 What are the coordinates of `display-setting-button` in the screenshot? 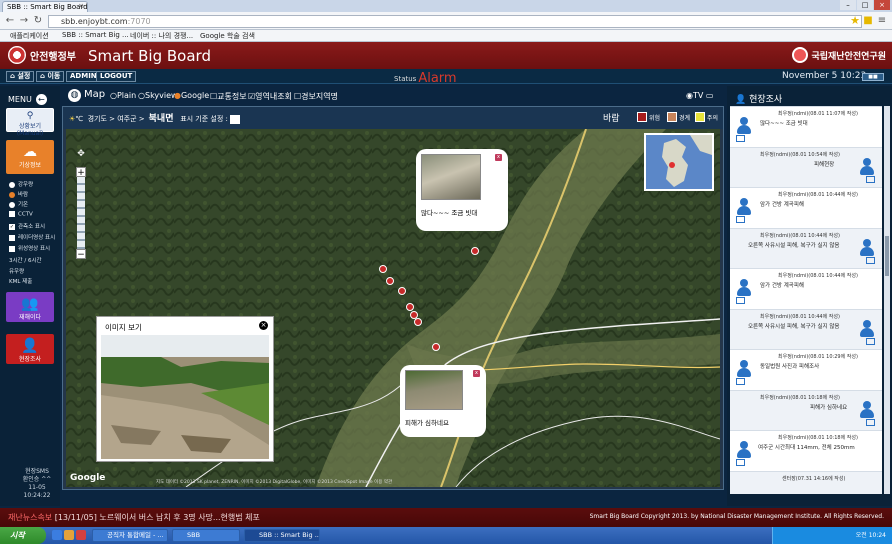 It's located at (235, 119).